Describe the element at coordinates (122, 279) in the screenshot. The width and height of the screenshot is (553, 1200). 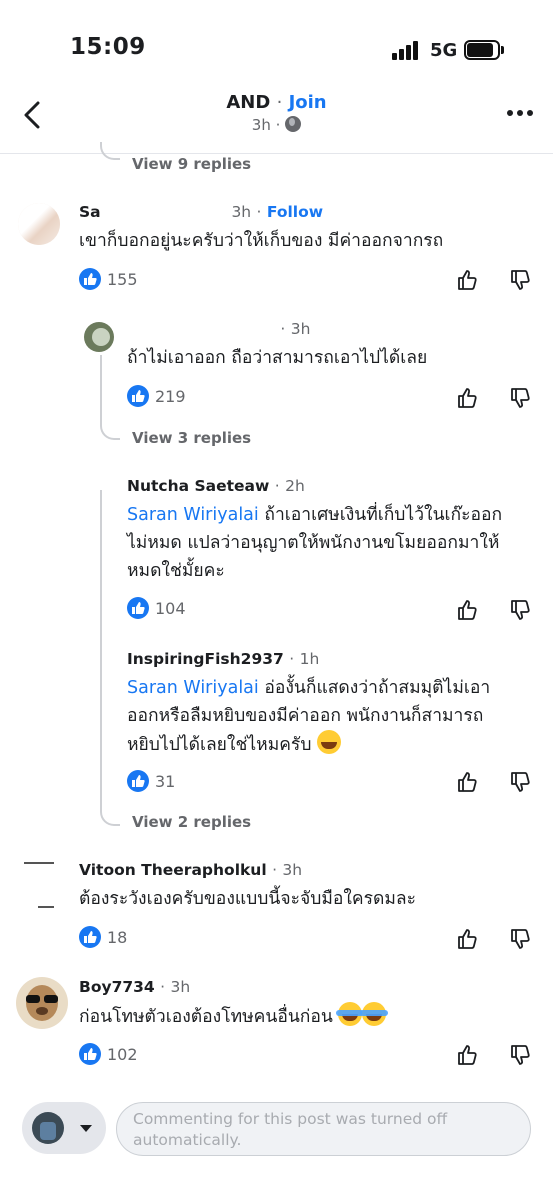
I see `like-count-value: 155` at that location.